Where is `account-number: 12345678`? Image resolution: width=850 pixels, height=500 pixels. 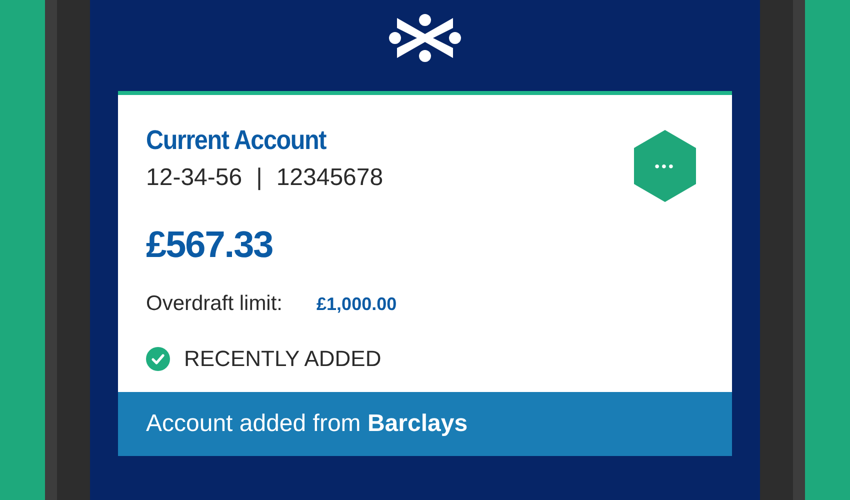 account-number: 12345678 is located at coordinates (330, 178).